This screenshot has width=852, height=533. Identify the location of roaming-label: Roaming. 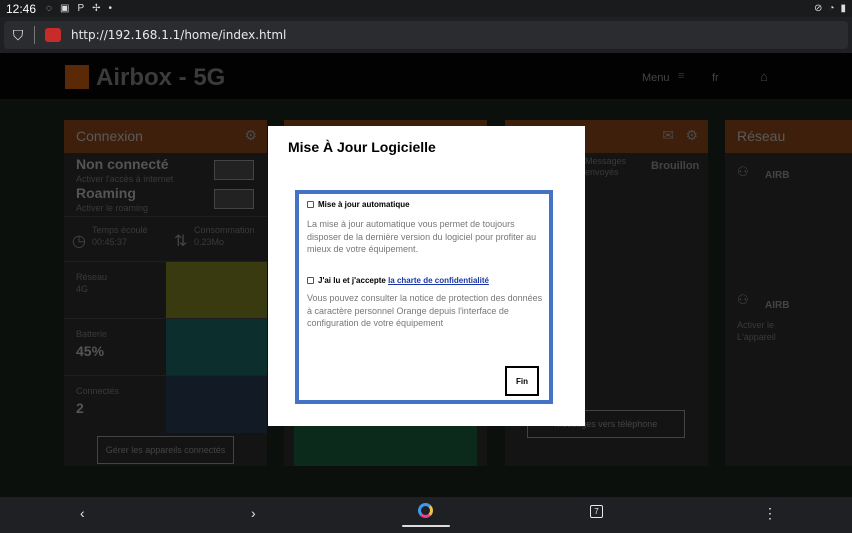
(106, 193).